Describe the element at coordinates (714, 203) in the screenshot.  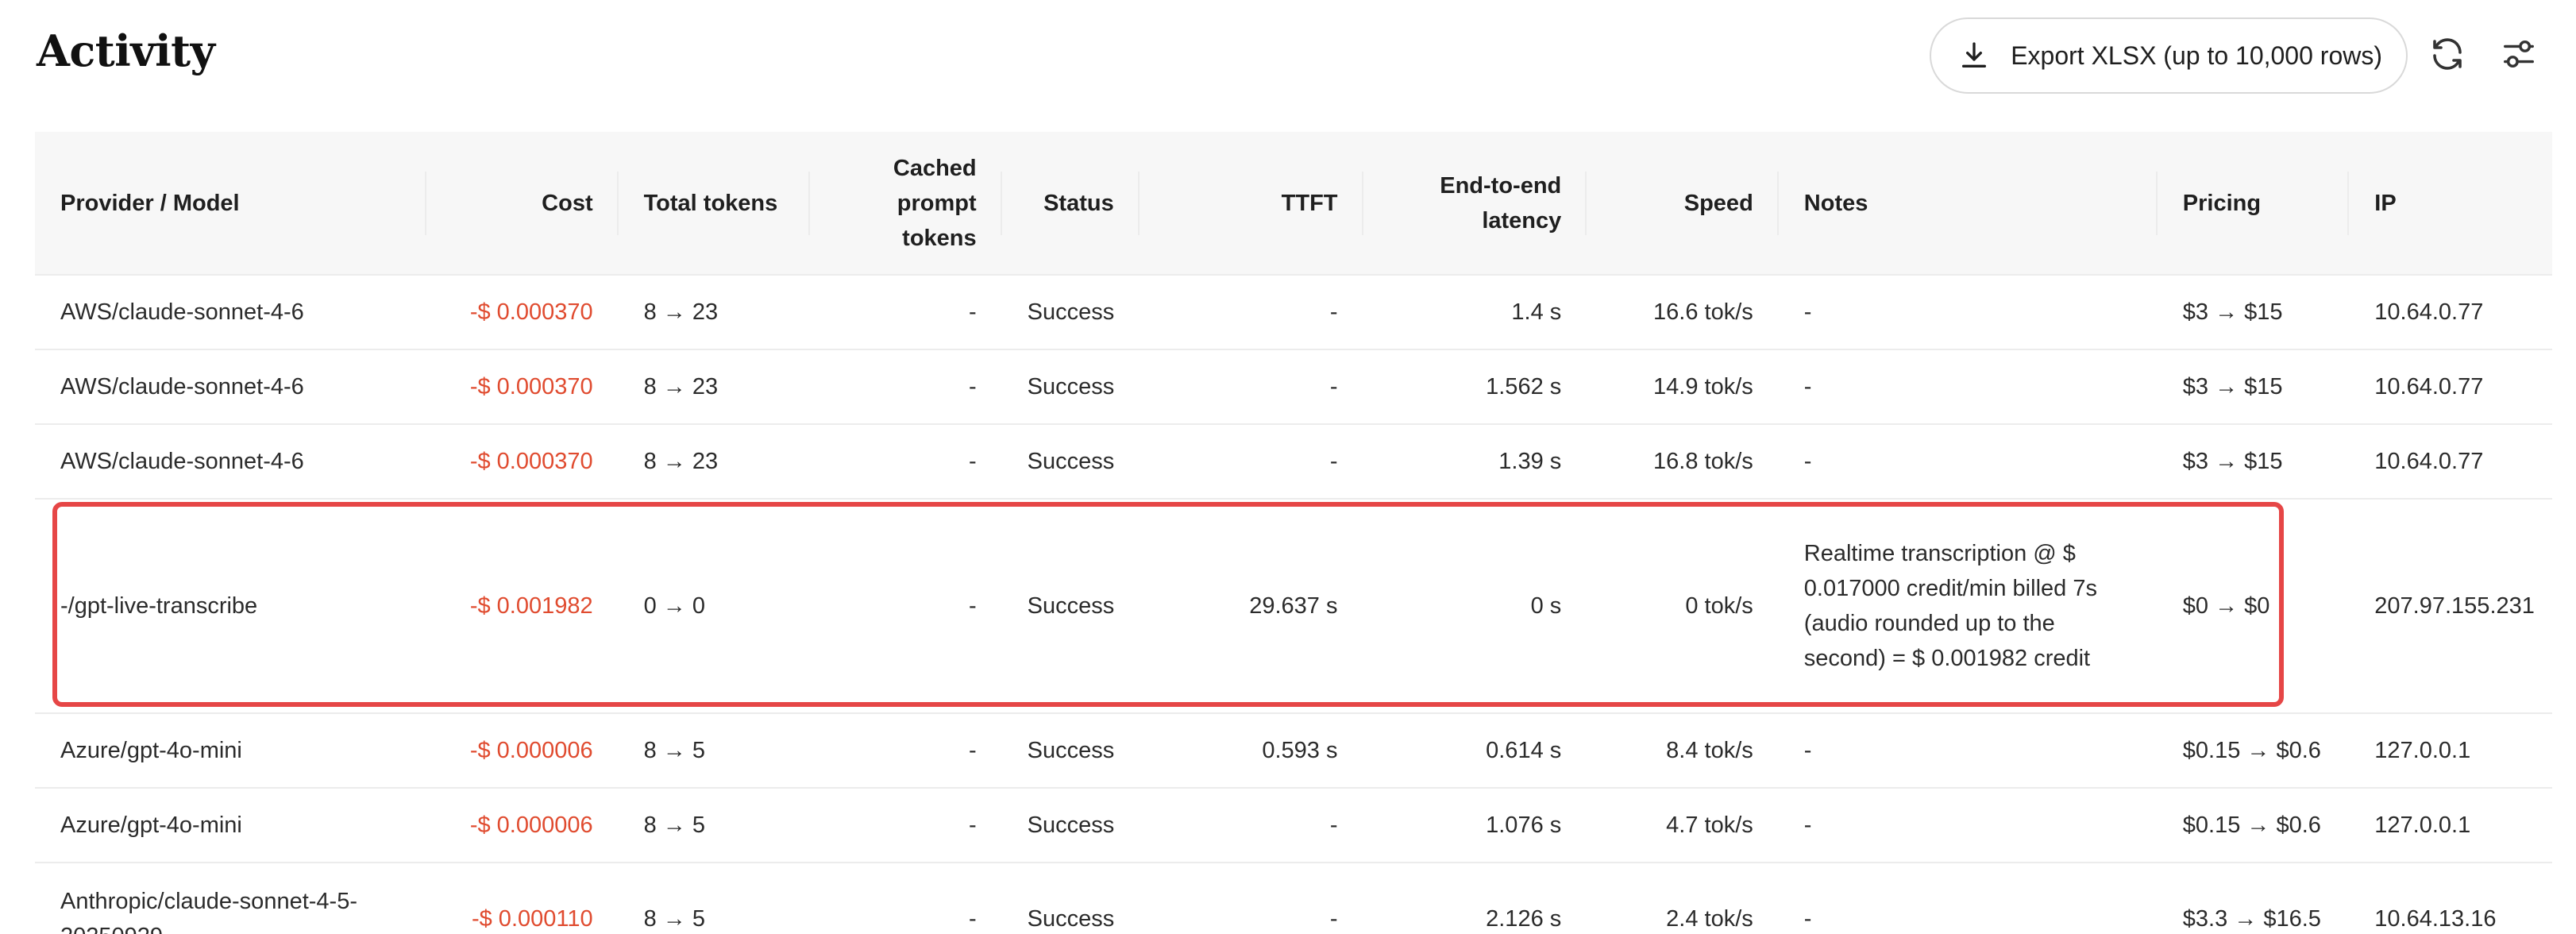
I see `column-header-total-tokens: Total tokens` at that location.